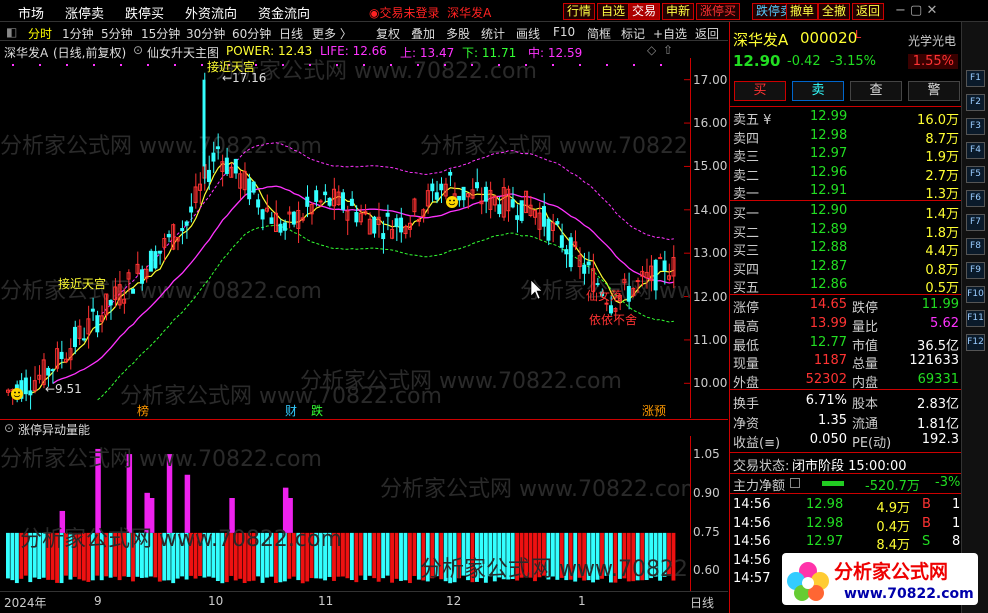  I want to click on tool-f10: F10, so click(564, 32).